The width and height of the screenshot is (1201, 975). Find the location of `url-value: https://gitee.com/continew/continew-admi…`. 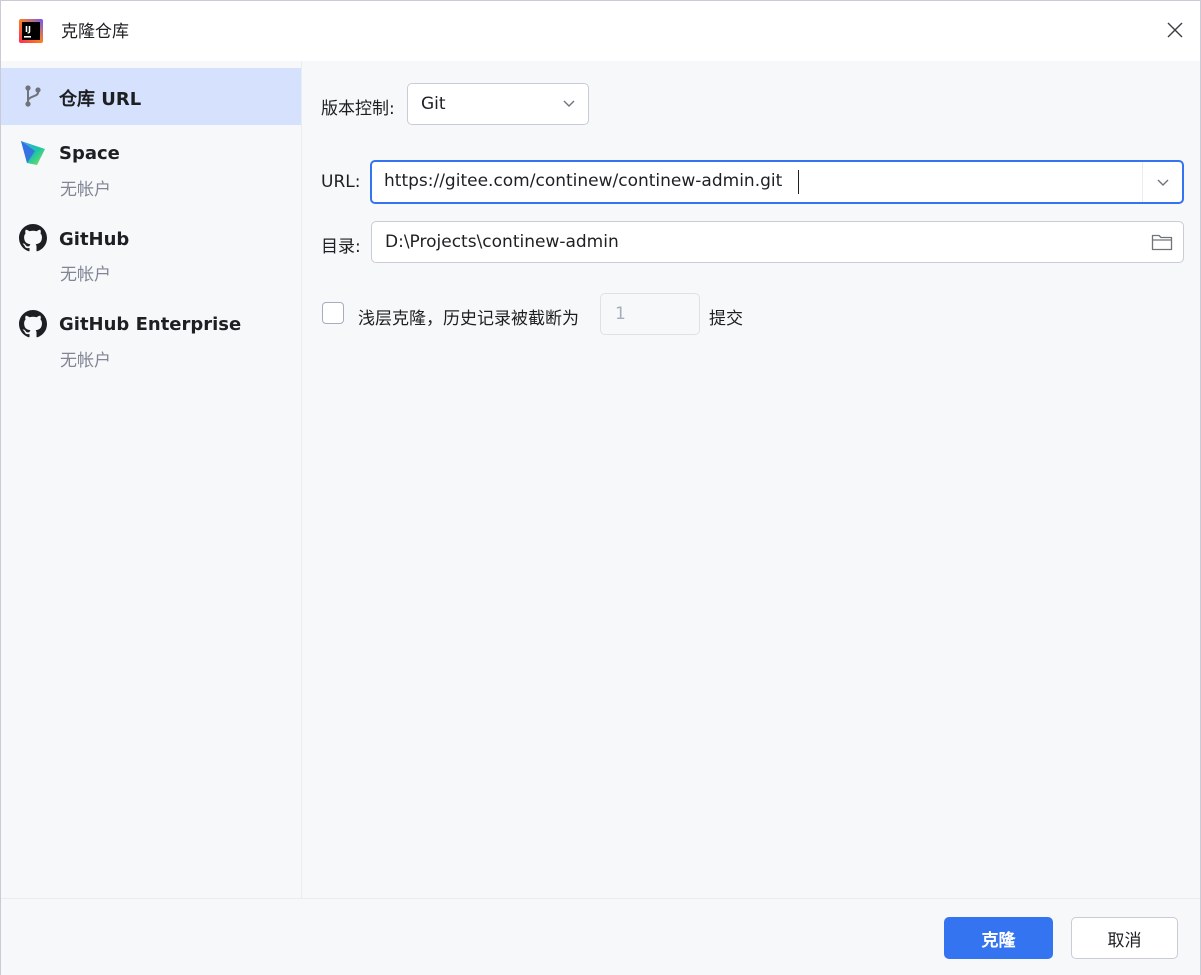

url-value: https://gitee.com/continew/continew-admi… is located at coordinates (583, 181).